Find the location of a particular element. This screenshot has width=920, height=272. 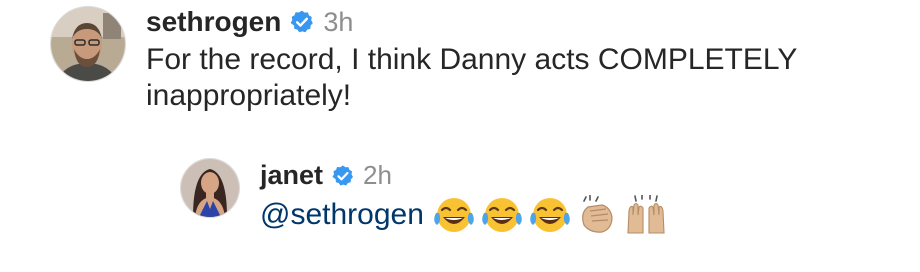

reply-body: janet 2h @sethrogen is located at coordinates (464, 197).